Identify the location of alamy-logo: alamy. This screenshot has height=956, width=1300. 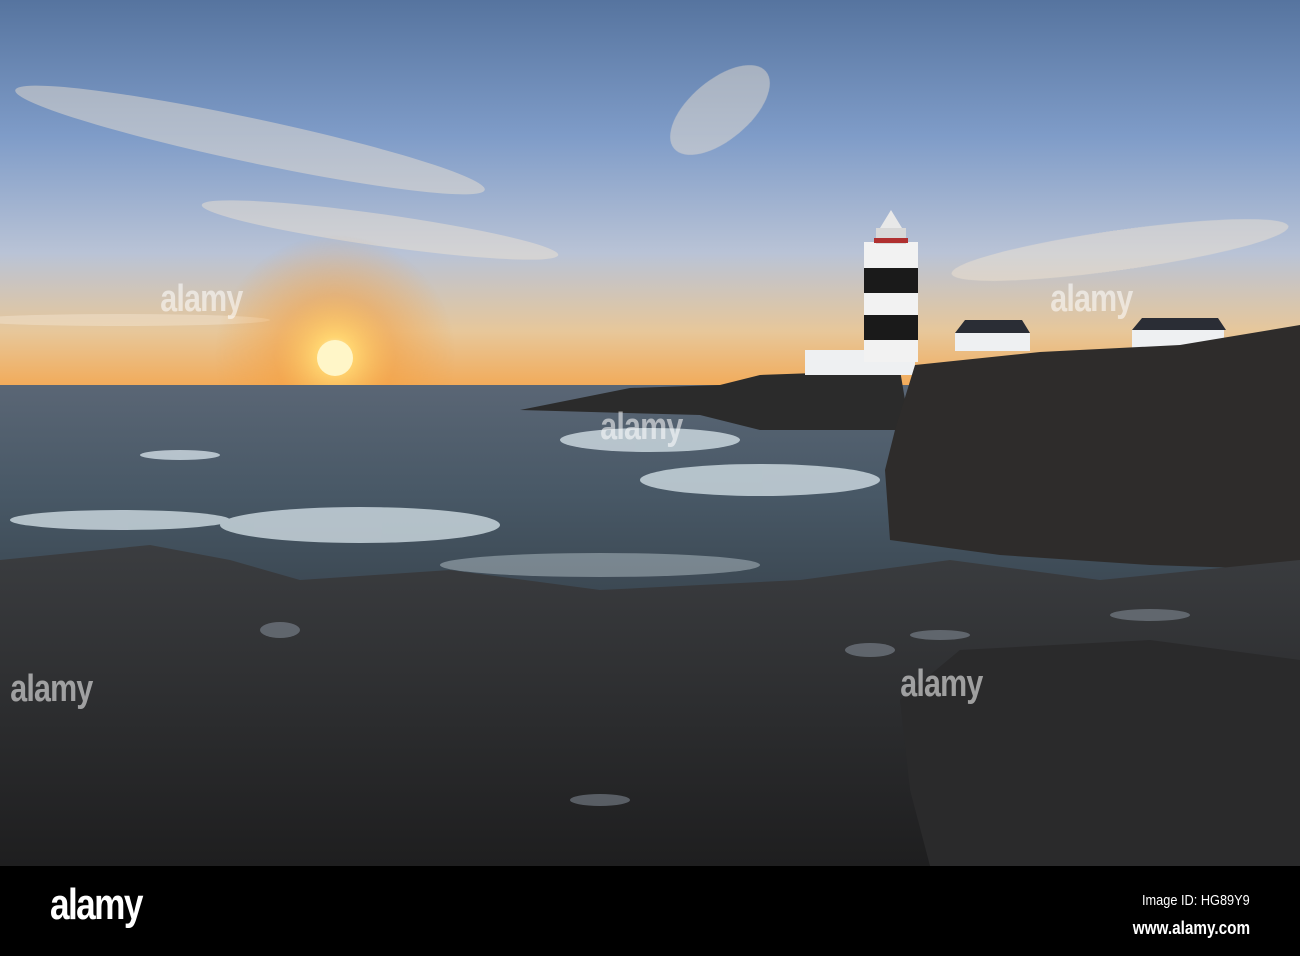
(96, 904).